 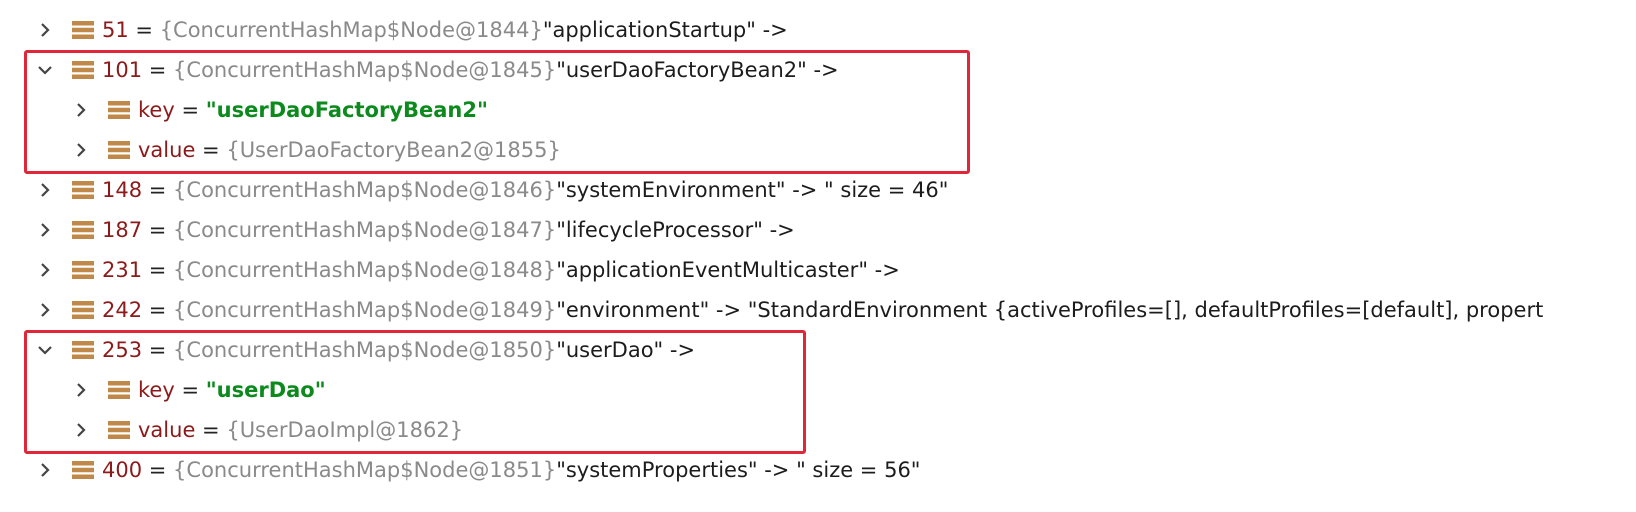 What do you see at coordinates (752, 190) in the screenshot?
I see `row-value: "systemEnvironment" -> " size = 46"` at bounding box center [752, 190].